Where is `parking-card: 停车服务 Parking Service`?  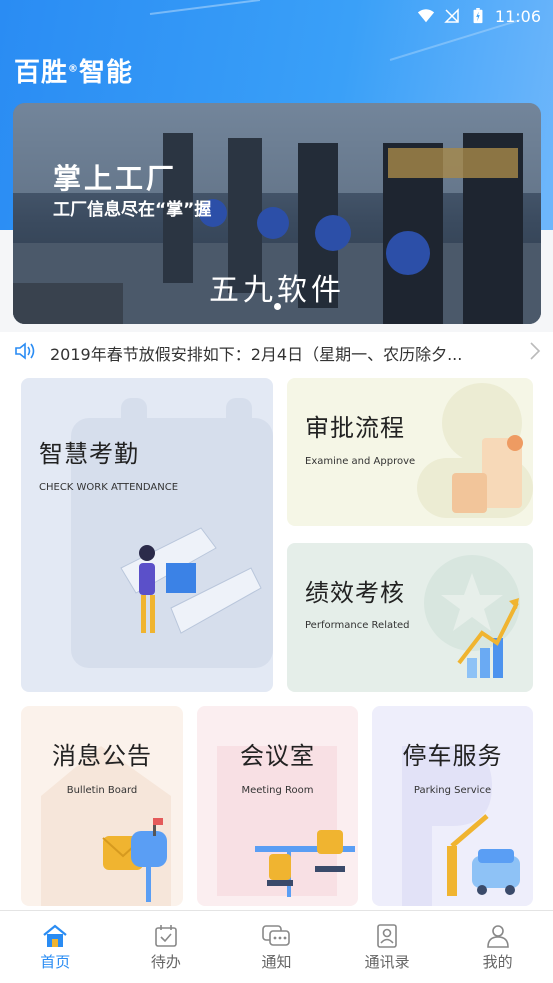 parking-card: 停车服务 Parking Service is located at coordinates (452, 806).